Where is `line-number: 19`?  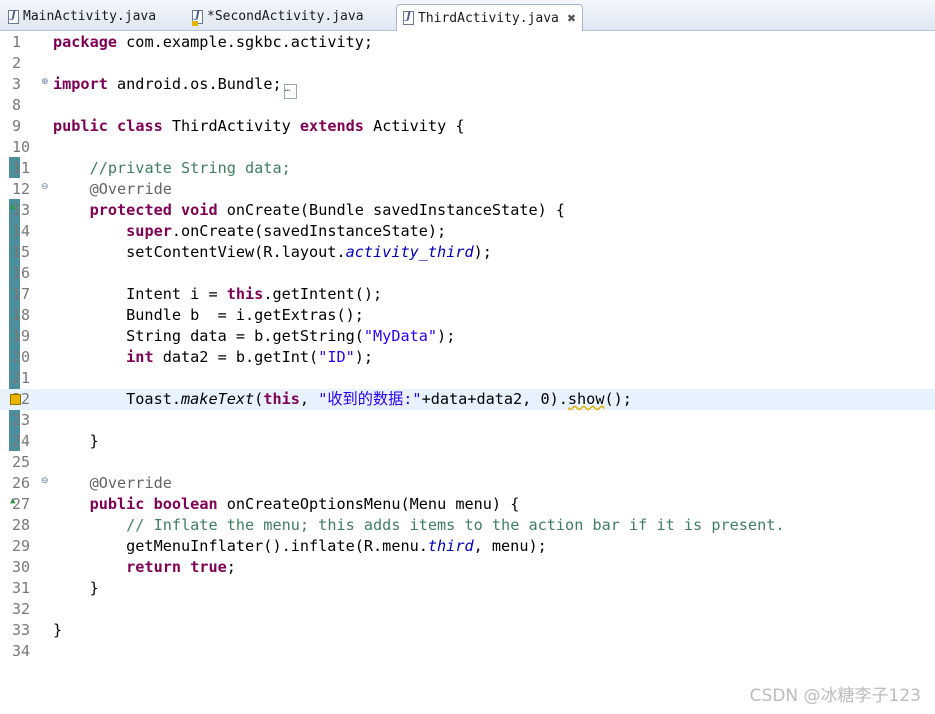 line-number: 19 is located at coordinates (21, 336).